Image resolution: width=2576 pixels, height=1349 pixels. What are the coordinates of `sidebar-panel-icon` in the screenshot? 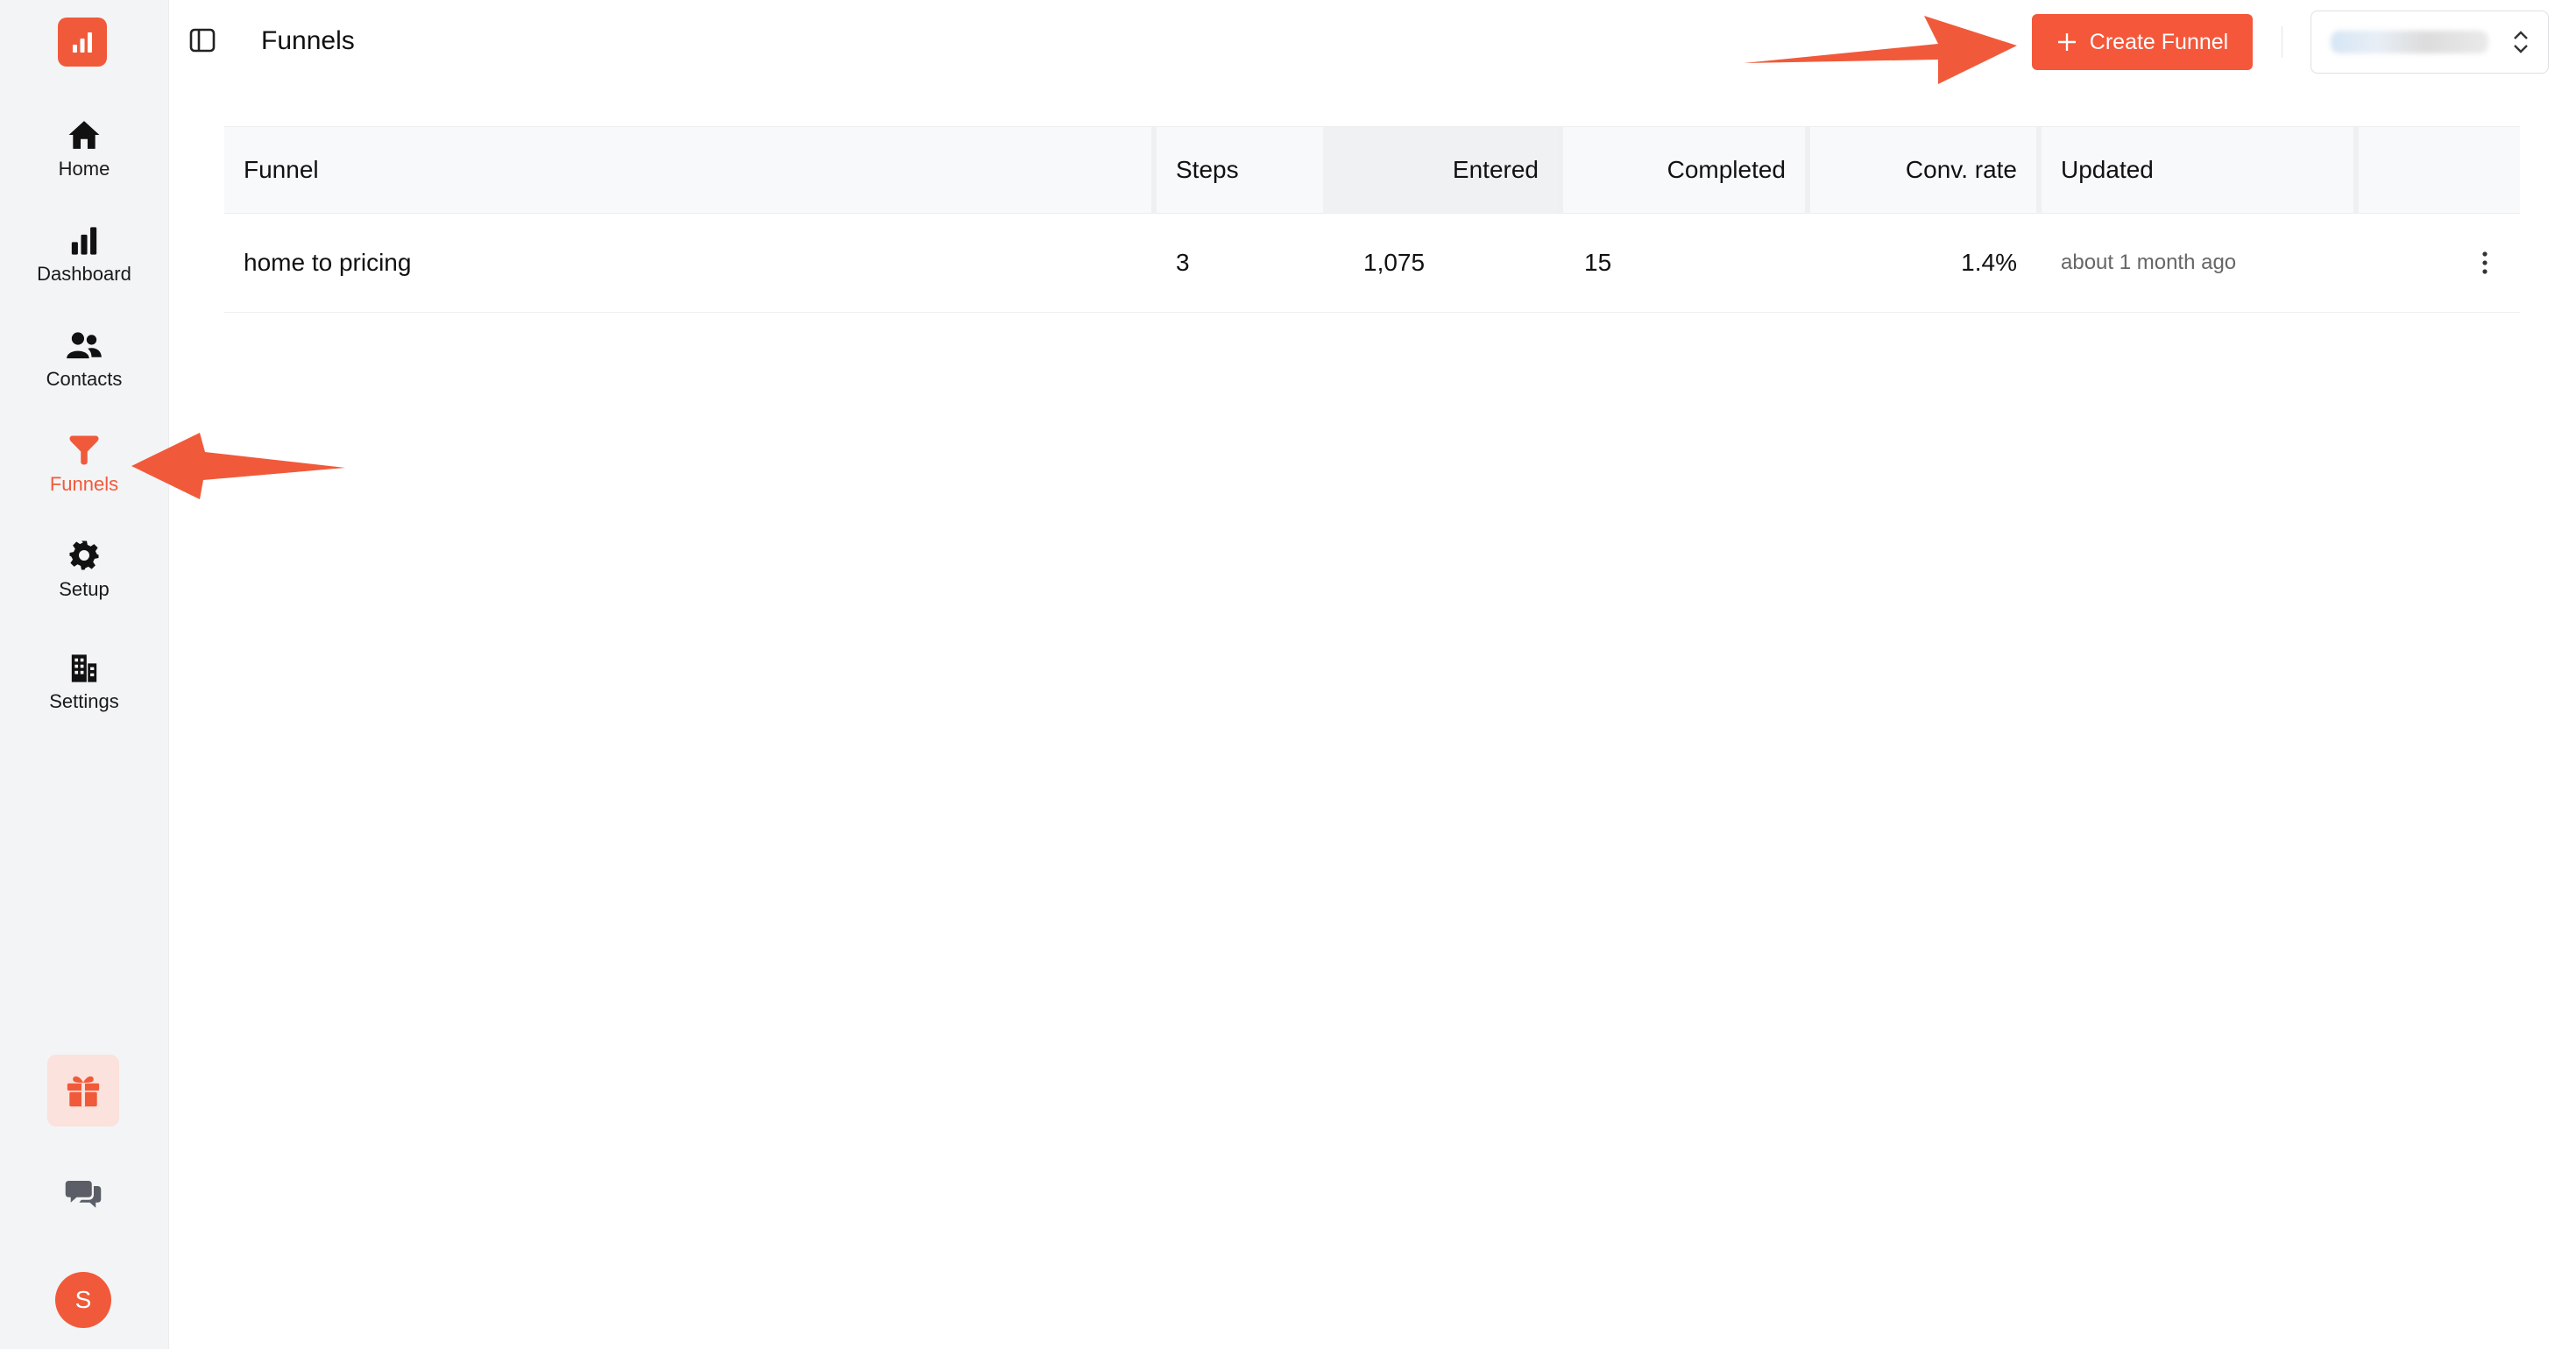 It's located at (202, 40).